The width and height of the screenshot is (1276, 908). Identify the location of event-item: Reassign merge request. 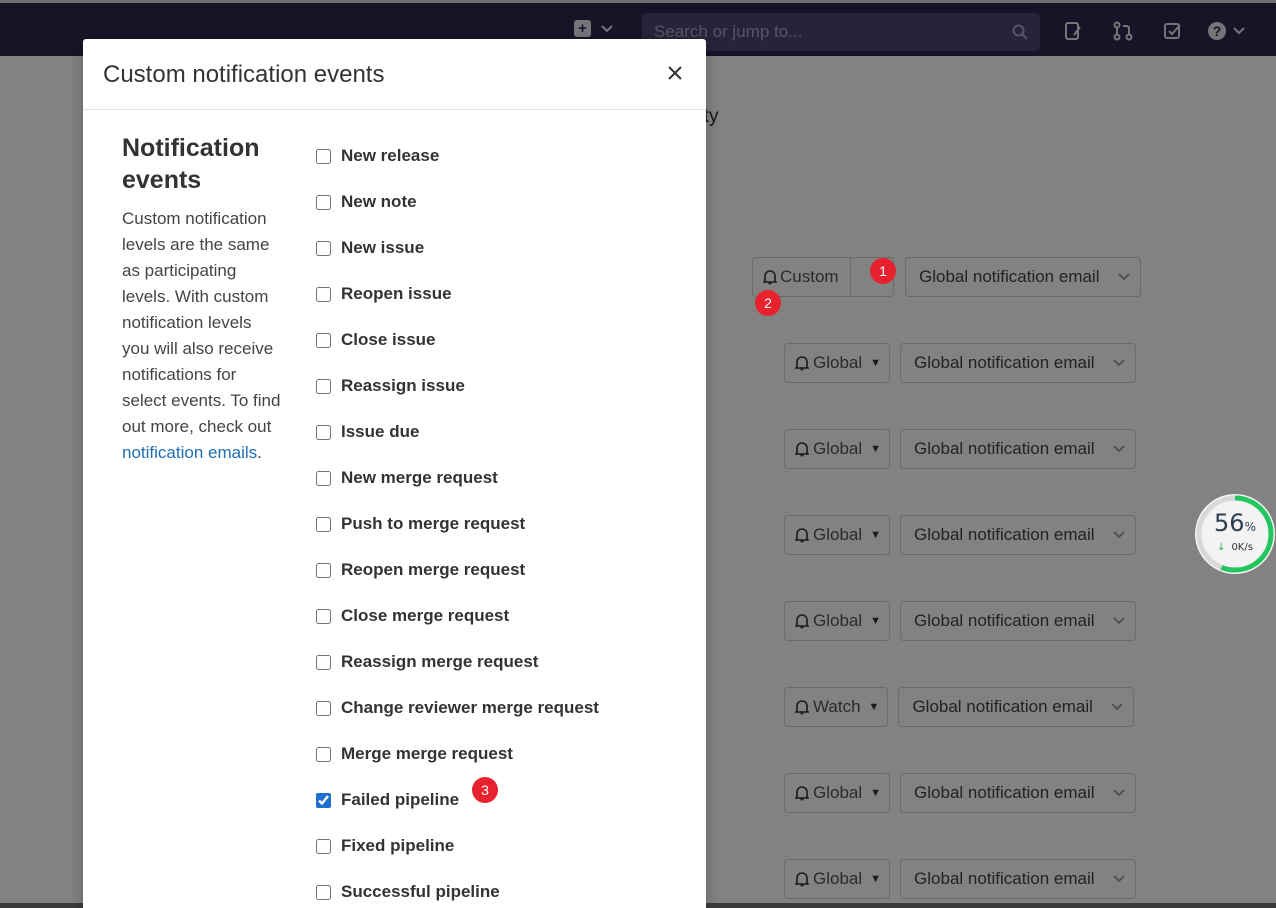
(506, 662).